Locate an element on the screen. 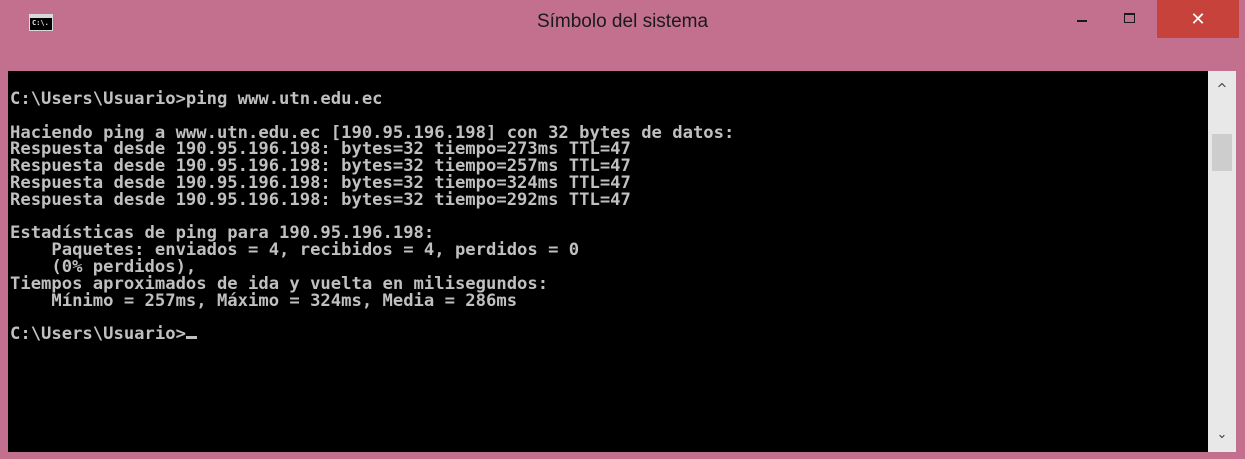  close-icon: ✕ is located at coordinates (1198, 19).